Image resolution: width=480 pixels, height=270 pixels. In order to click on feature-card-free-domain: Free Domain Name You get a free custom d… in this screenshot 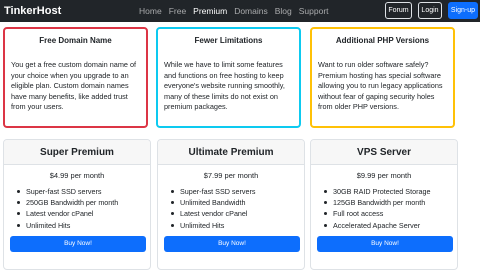, I will do `click(75, 77)`.